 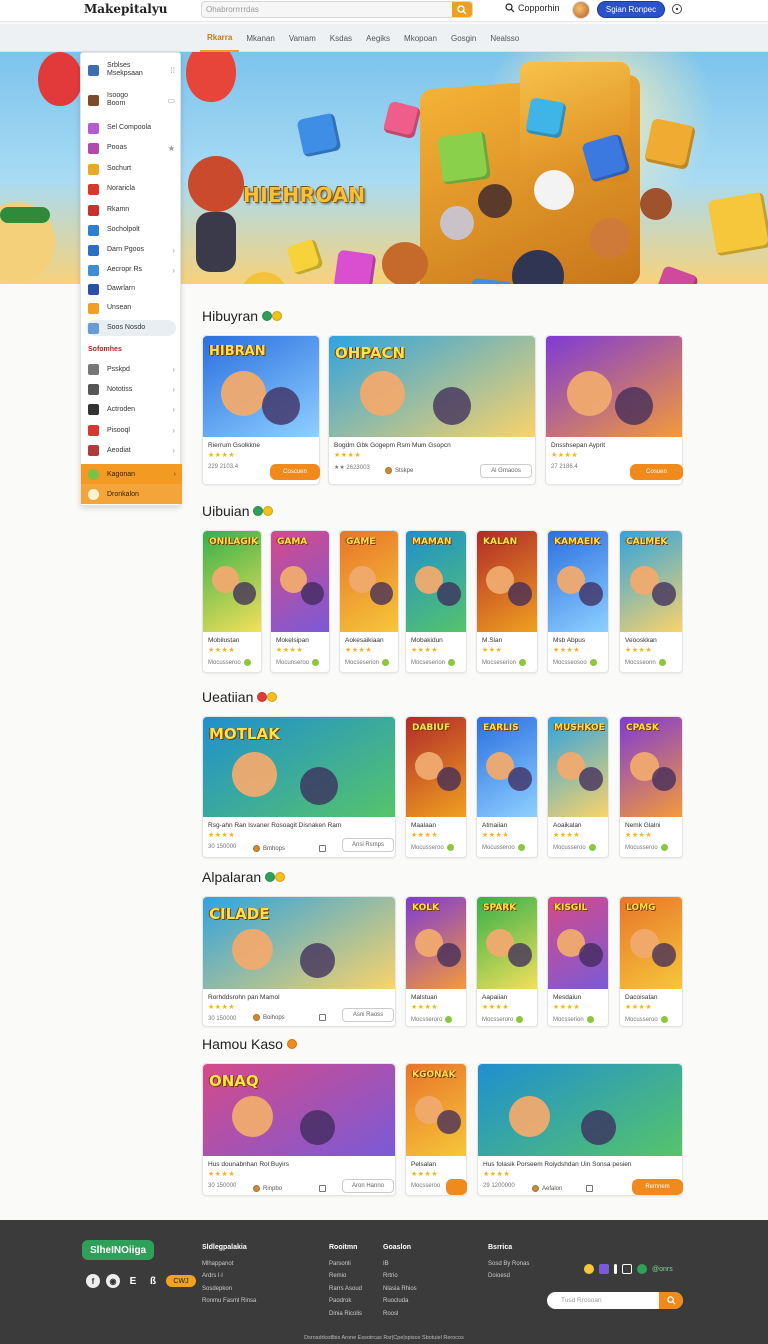 What do you see at coordinates (131, 409) in the screenshot?
I see `sidebar-item: Actroden ›` at bounding box center [131, 409].